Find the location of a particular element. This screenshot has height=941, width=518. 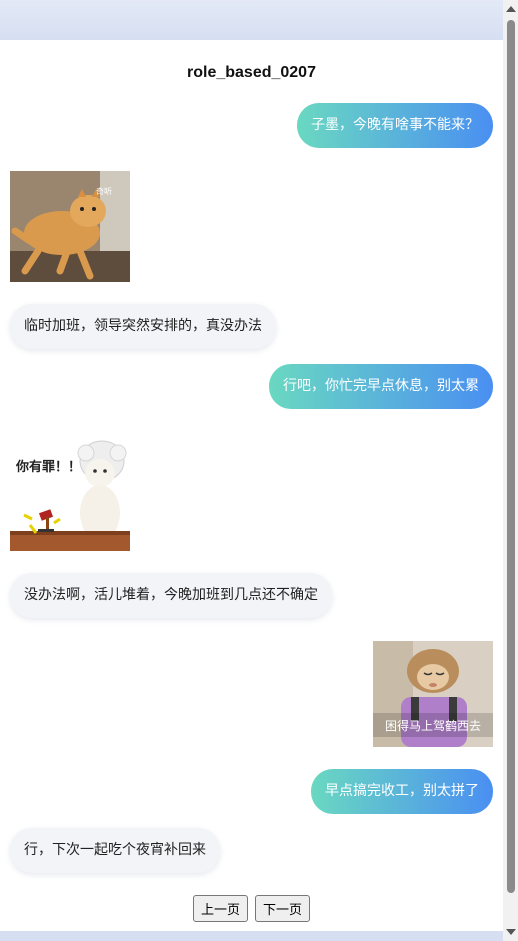

message-bubble-outgoing: 子墨，今晚有啥事不能来？ is located at coordinates (395, 125).